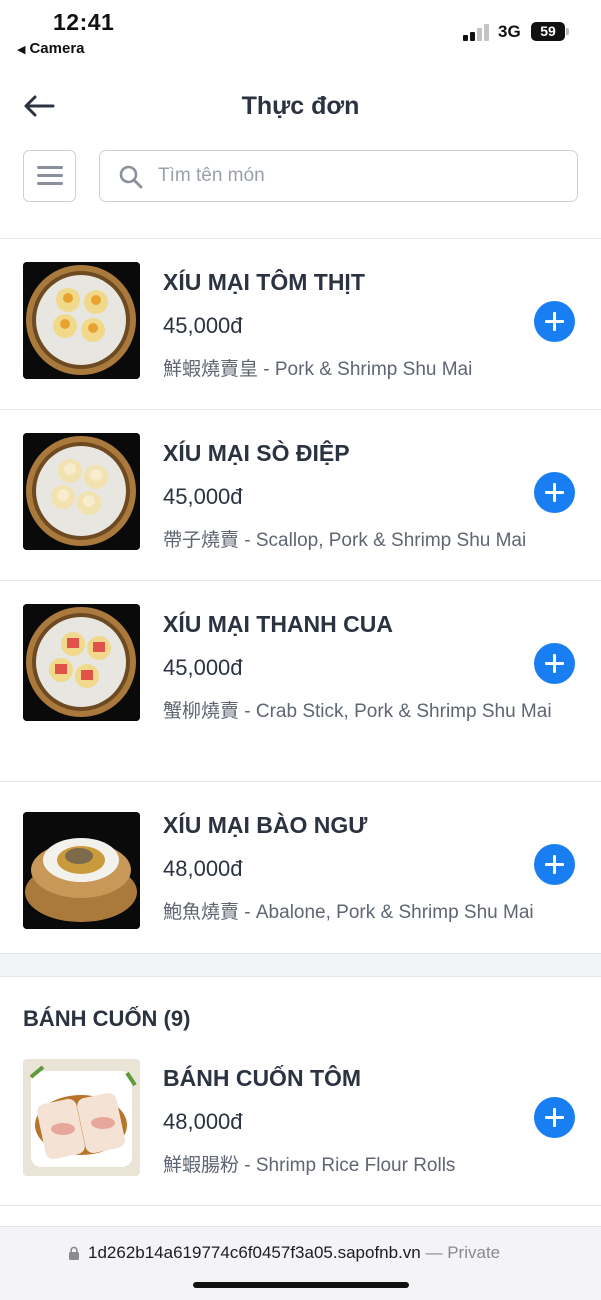  Describe the element at coordinates (509, 31) in the screenshot. I see `network-type: 3G` at that location.